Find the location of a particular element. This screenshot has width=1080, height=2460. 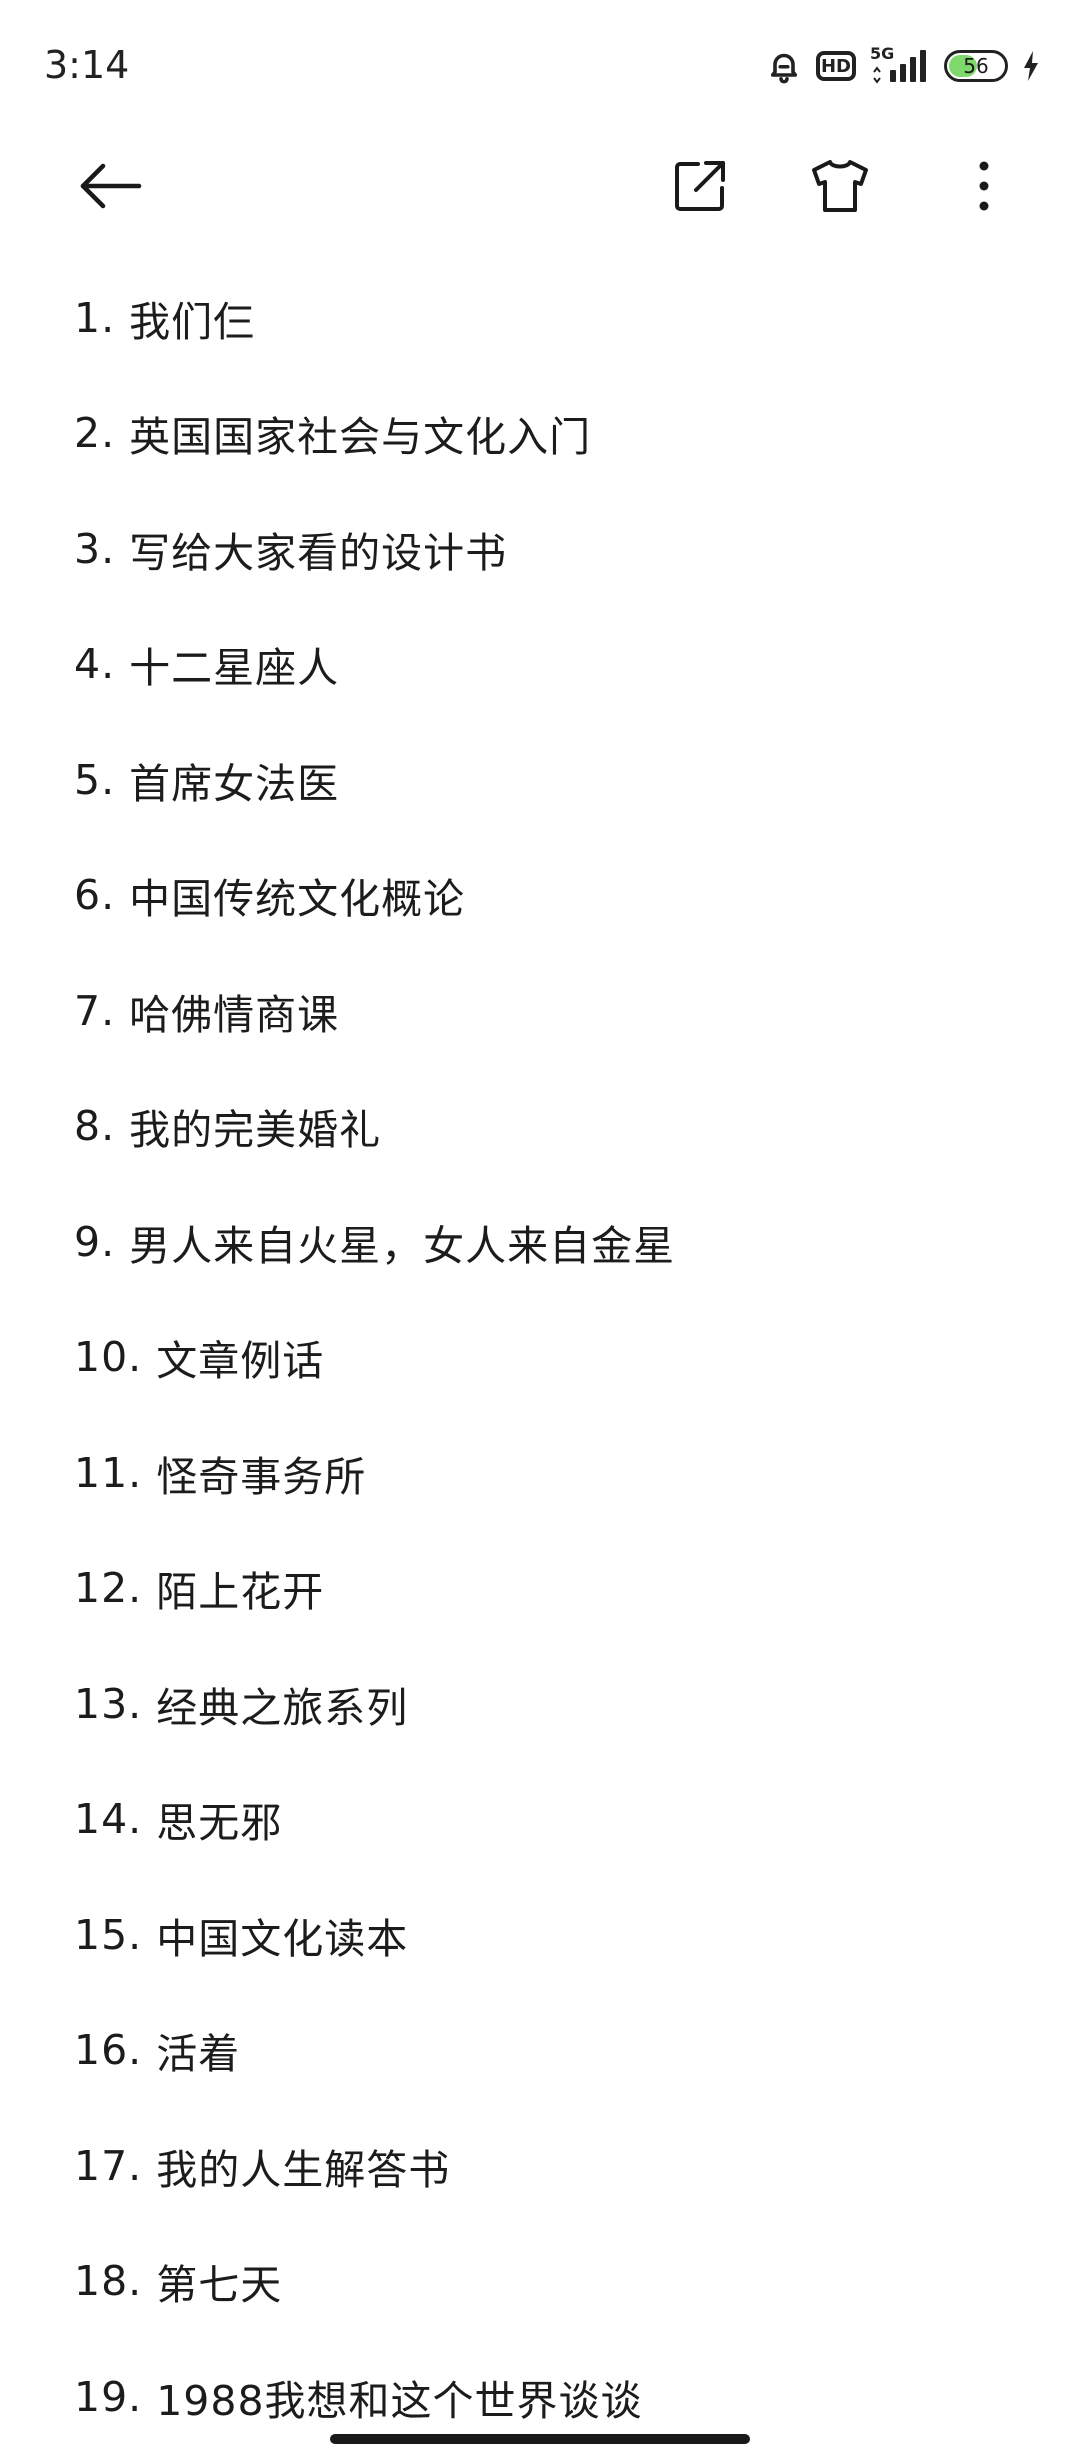

list-item: 5. 首席女法医 is located at coordinates (554, 780).